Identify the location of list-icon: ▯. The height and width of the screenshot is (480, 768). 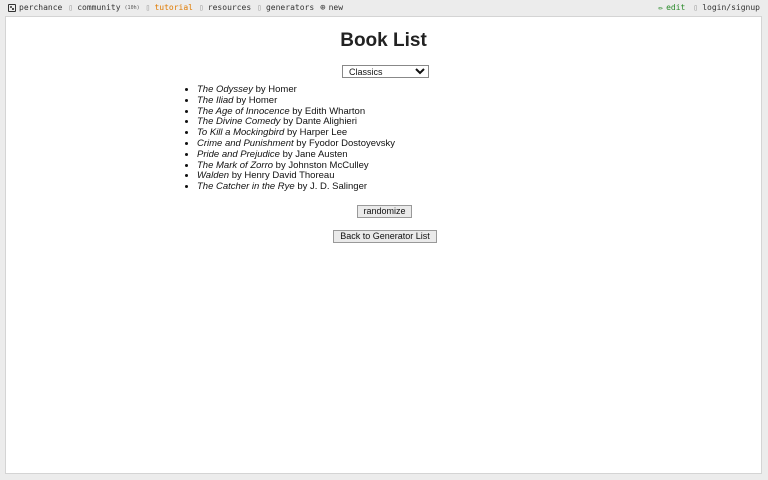
(259, 7).